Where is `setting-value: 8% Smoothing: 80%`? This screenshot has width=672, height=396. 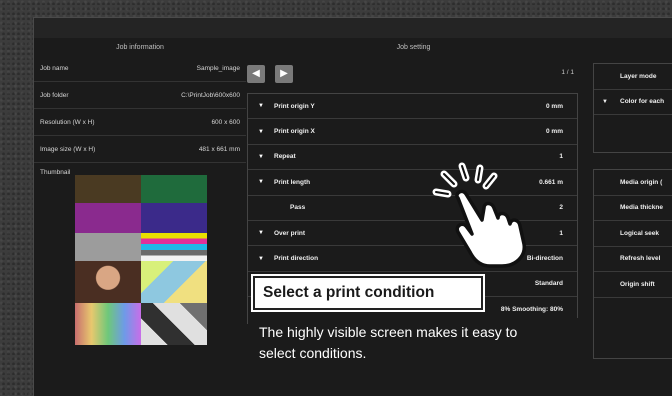
setting-value: 8% Smoothing: 80% is located at coordinates (531, 309).